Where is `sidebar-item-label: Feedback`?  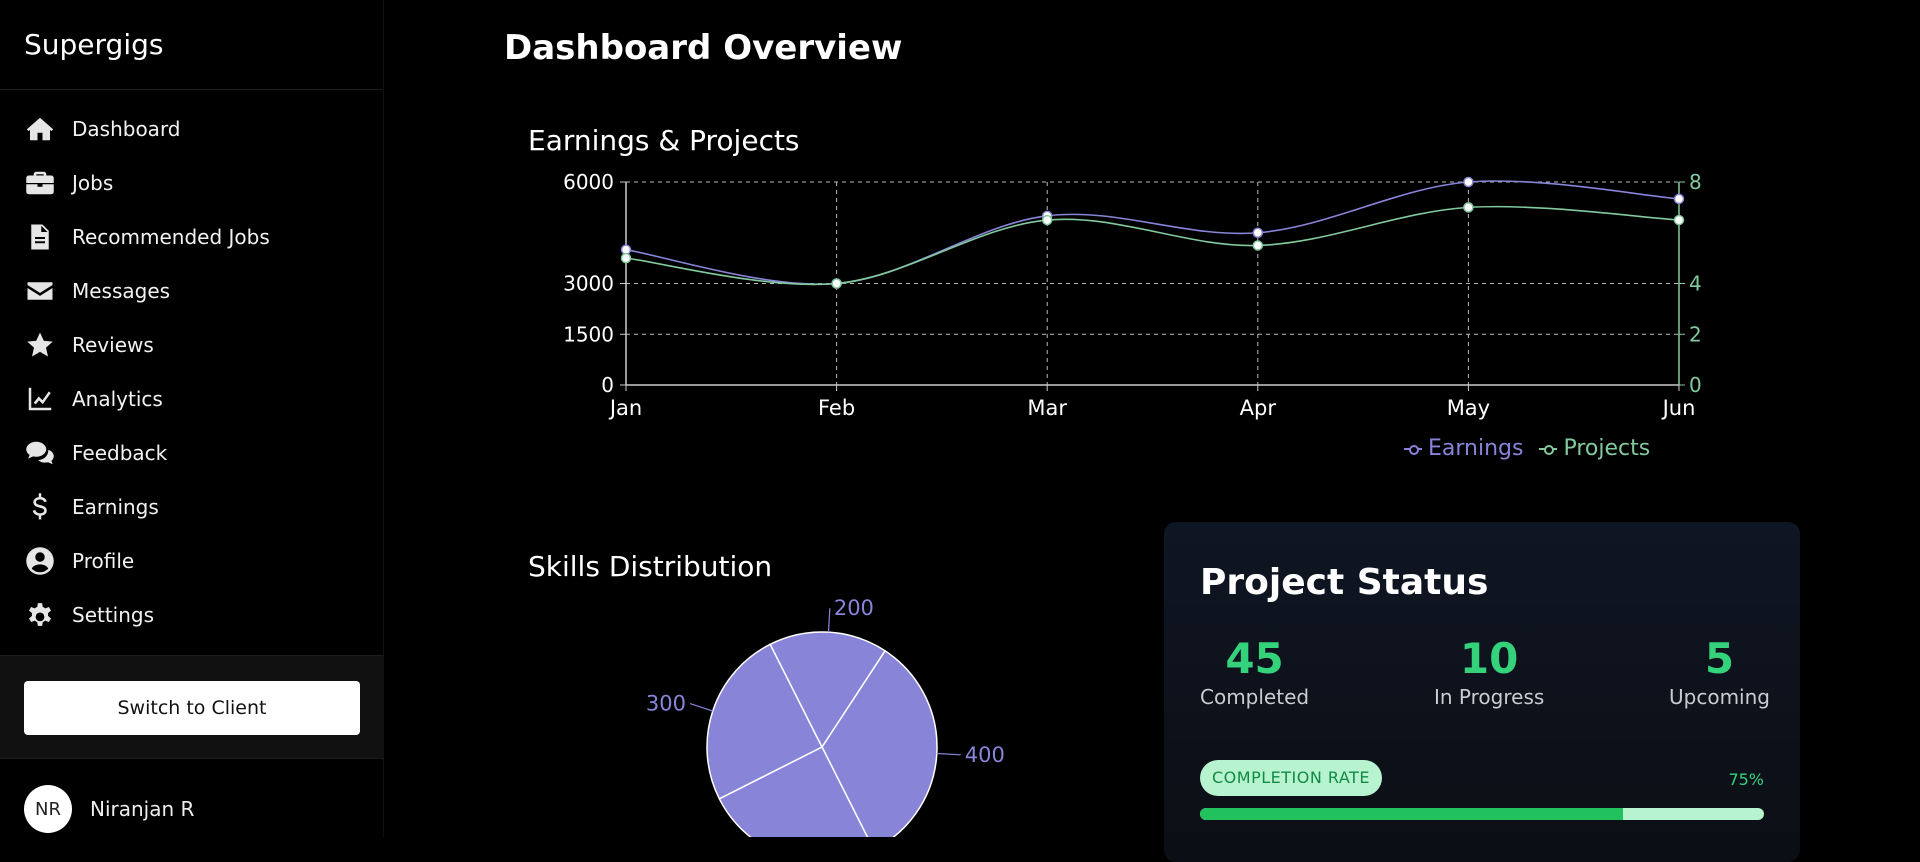 sidebar-item-label: Feedback is located at coordinates (120, 453).